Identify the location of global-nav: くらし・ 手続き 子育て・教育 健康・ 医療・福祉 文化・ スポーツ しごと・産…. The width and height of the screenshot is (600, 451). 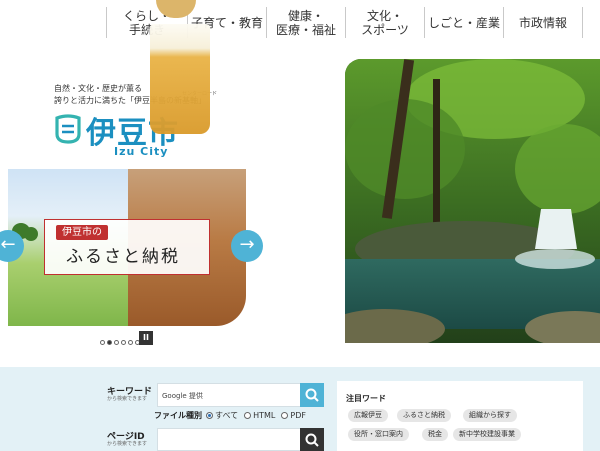
(300, 22).